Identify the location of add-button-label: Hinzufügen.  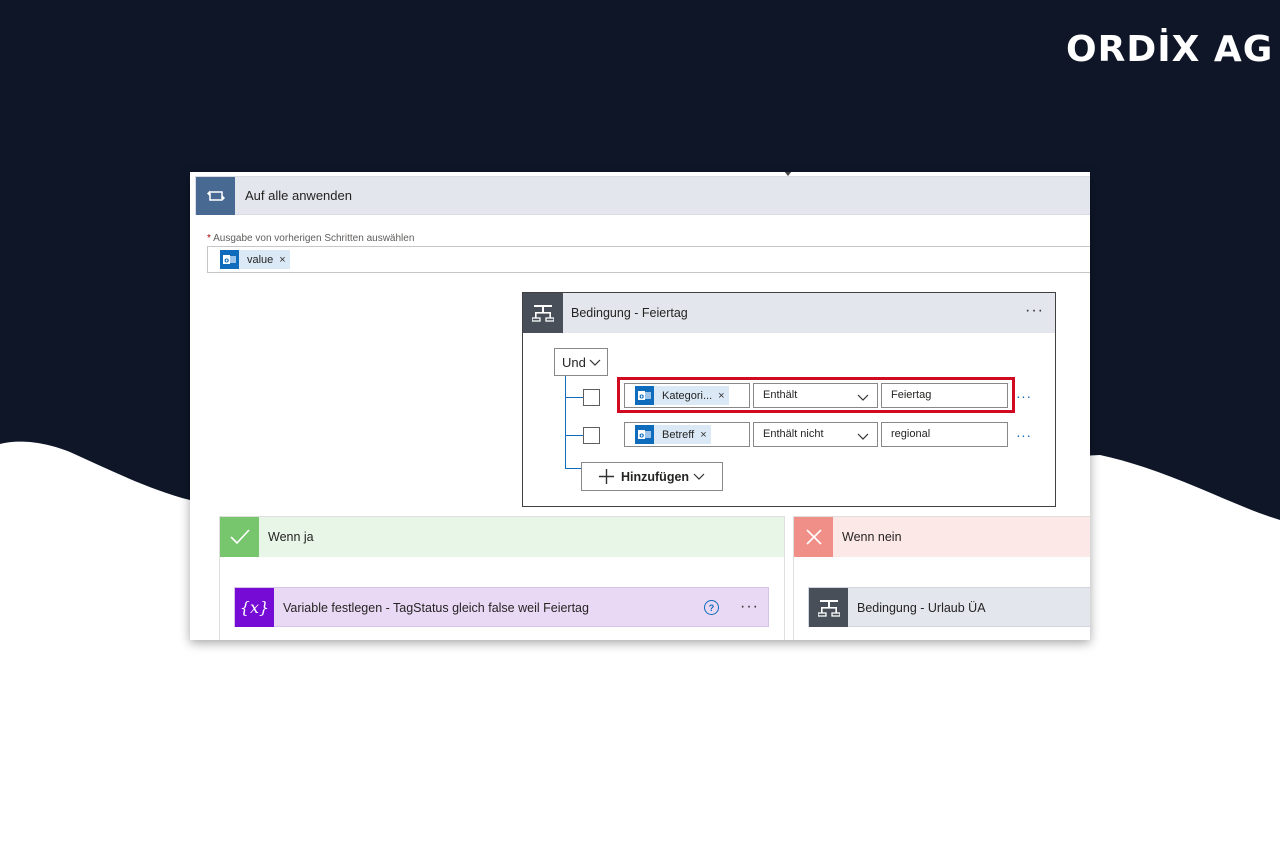
(655, 477).